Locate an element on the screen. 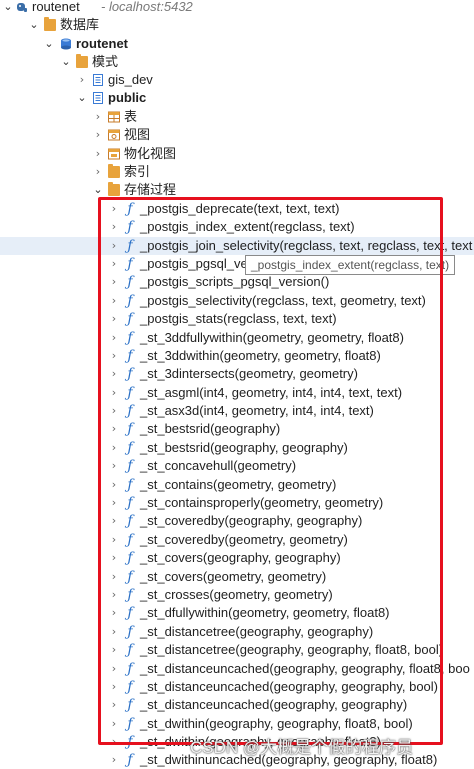  tree-node-function: › ƒ _postgis_scripts_pgsql_version() is located at coordinates (237, 282).